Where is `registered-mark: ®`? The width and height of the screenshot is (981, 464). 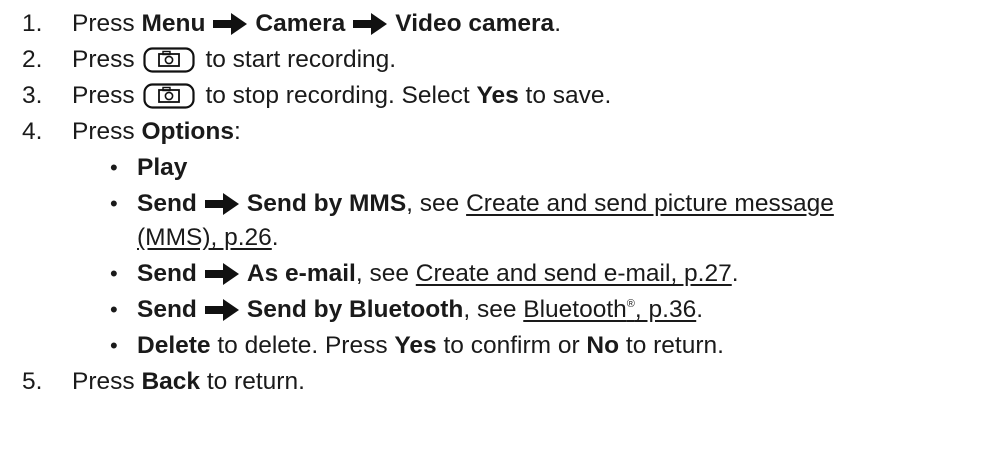 registered-mark: ® is located at coordinates (630, 304).